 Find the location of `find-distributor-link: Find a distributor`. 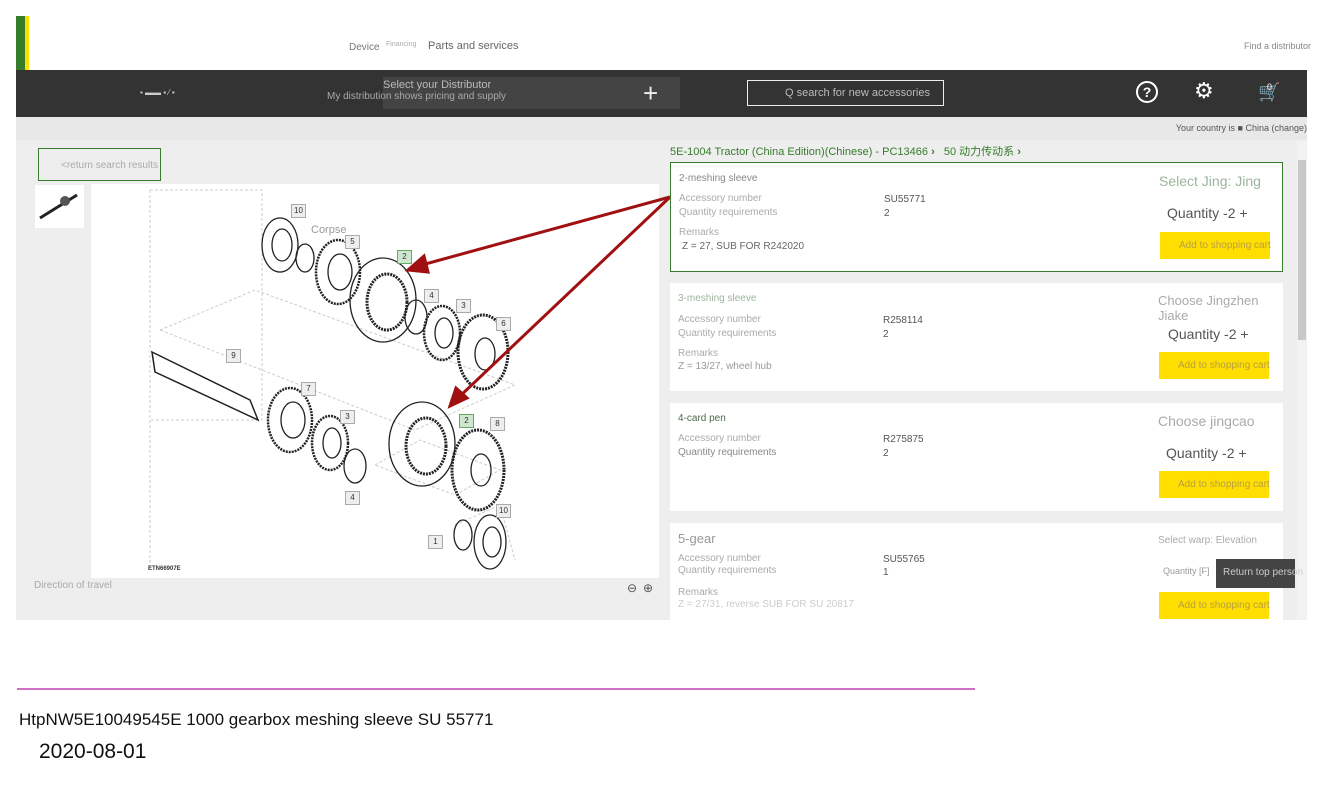

find-distributor-link: Find a distributor is located at coordinates (1277, 46).